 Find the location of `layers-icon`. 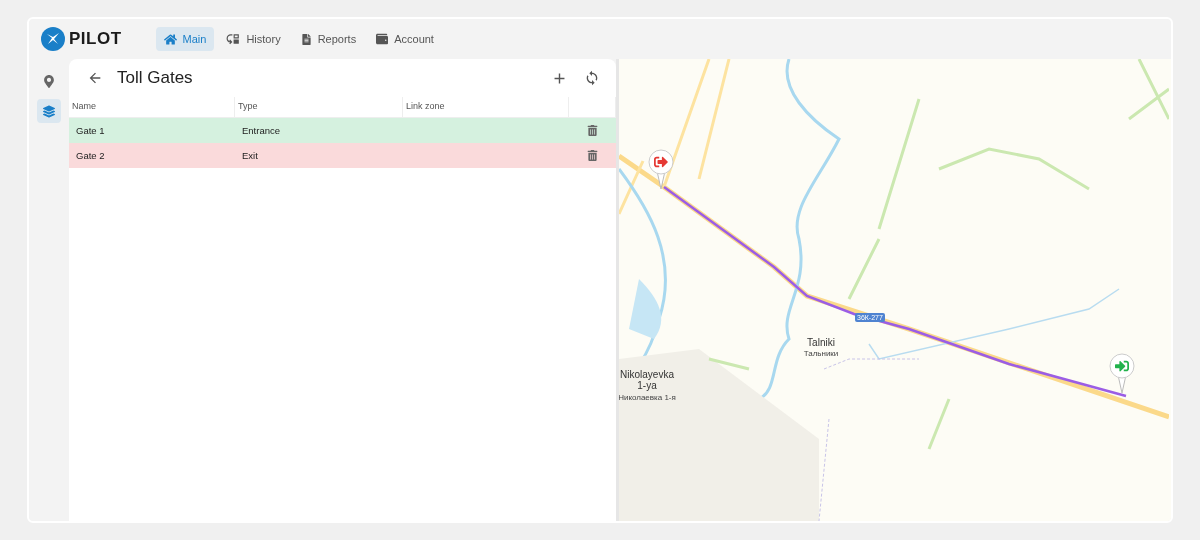

layers-icon is located at coordinates (49, 111).